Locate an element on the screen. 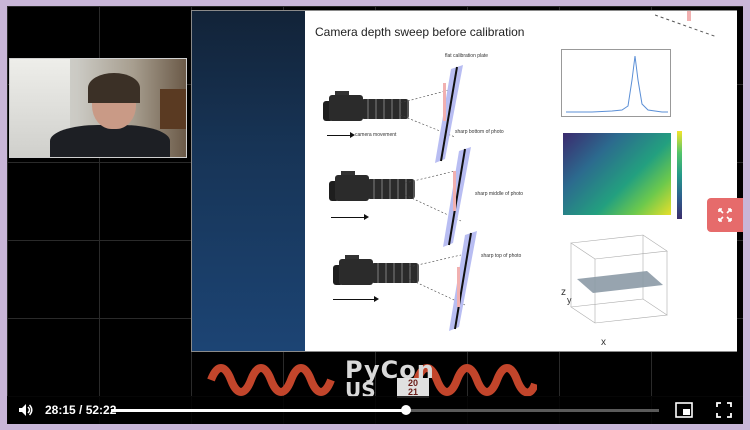 The height and width of the screenshot is (430, 750). fullscreen-button is located at coordinates (724, 410).